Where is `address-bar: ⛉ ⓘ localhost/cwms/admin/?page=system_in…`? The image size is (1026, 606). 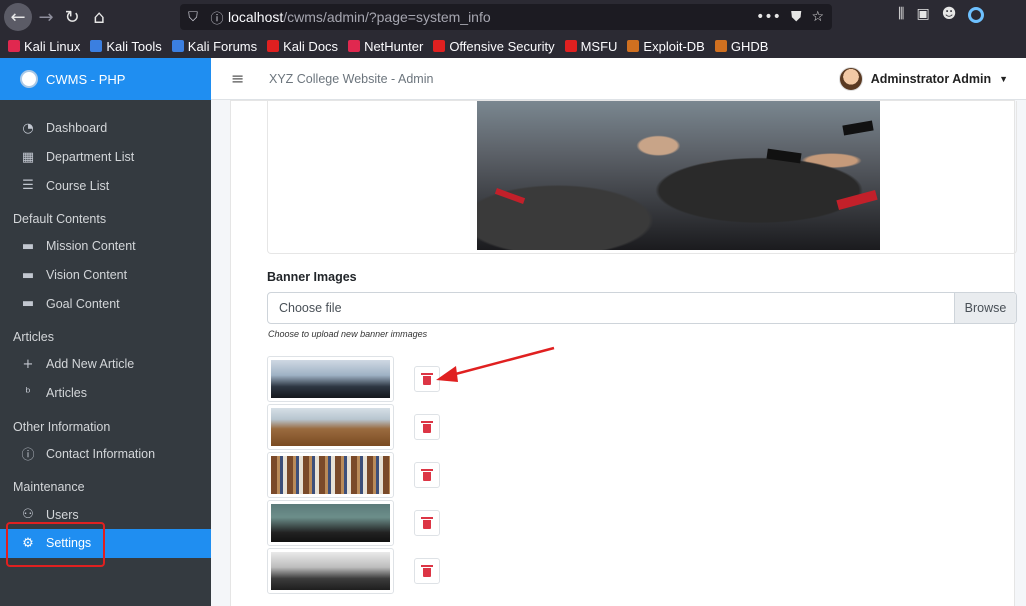
address-bar: ⛉ ⓘ localhost/cwms/admin/?page=system_in… is located at coordinates (506, 17).